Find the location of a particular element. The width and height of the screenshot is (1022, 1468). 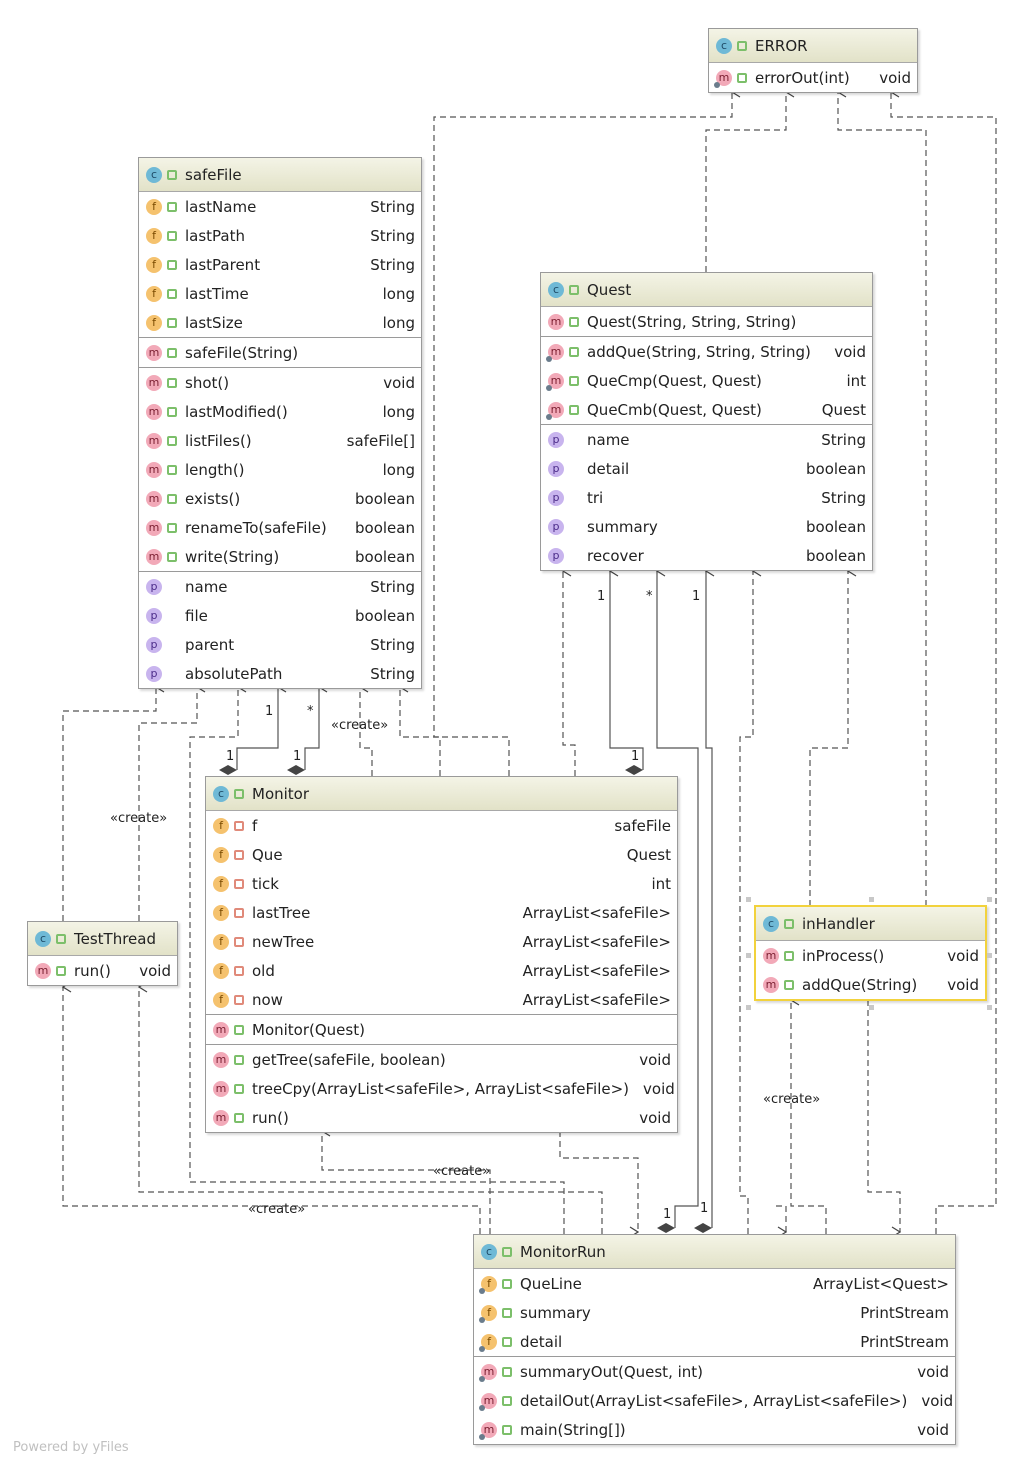

member-row: m main(String[]) void is located at coordinates (714, 1429).